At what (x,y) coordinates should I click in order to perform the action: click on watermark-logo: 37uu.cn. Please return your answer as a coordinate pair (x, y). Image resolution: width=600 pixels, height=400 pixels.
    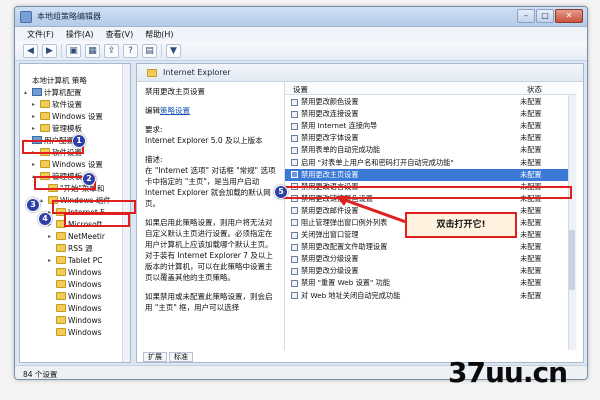
    Looking at the image, I should click on (508, 372).